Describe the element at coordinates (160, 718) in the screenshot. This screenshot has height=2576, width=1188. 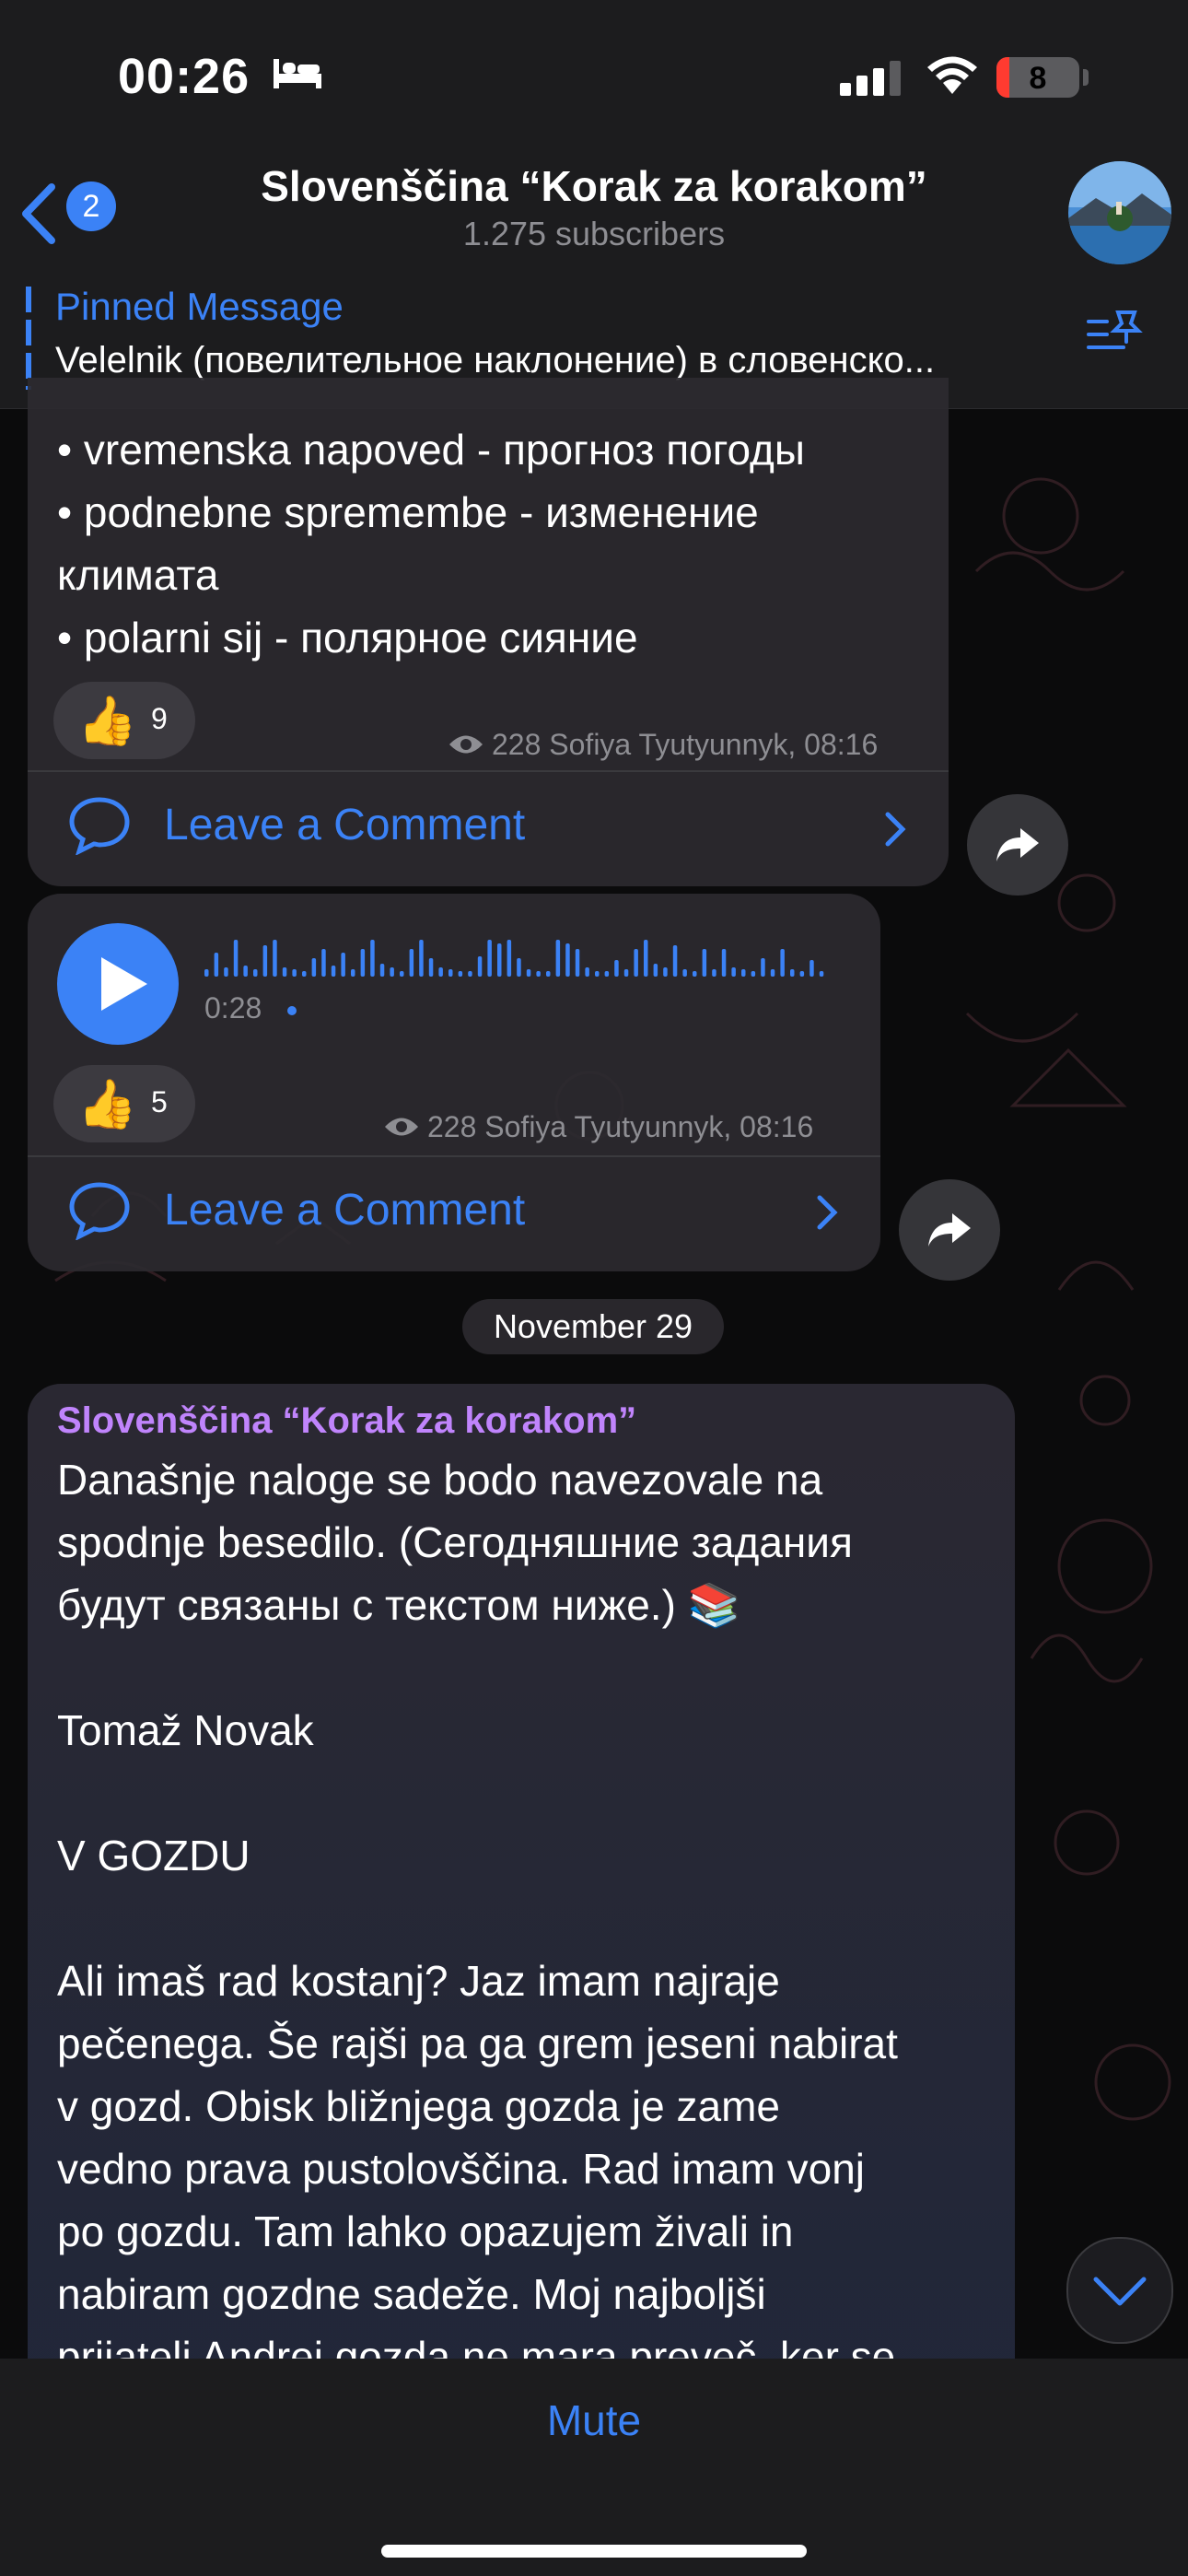
I see `reaction-count: 9` at that location.